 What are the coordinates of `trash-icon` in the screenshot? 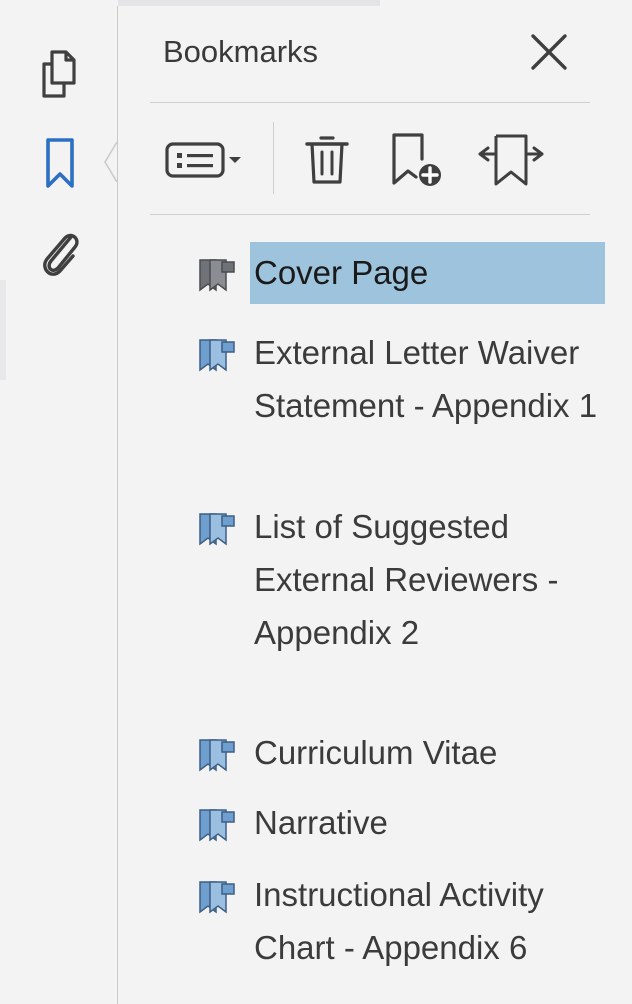 It's located at (327, 160).